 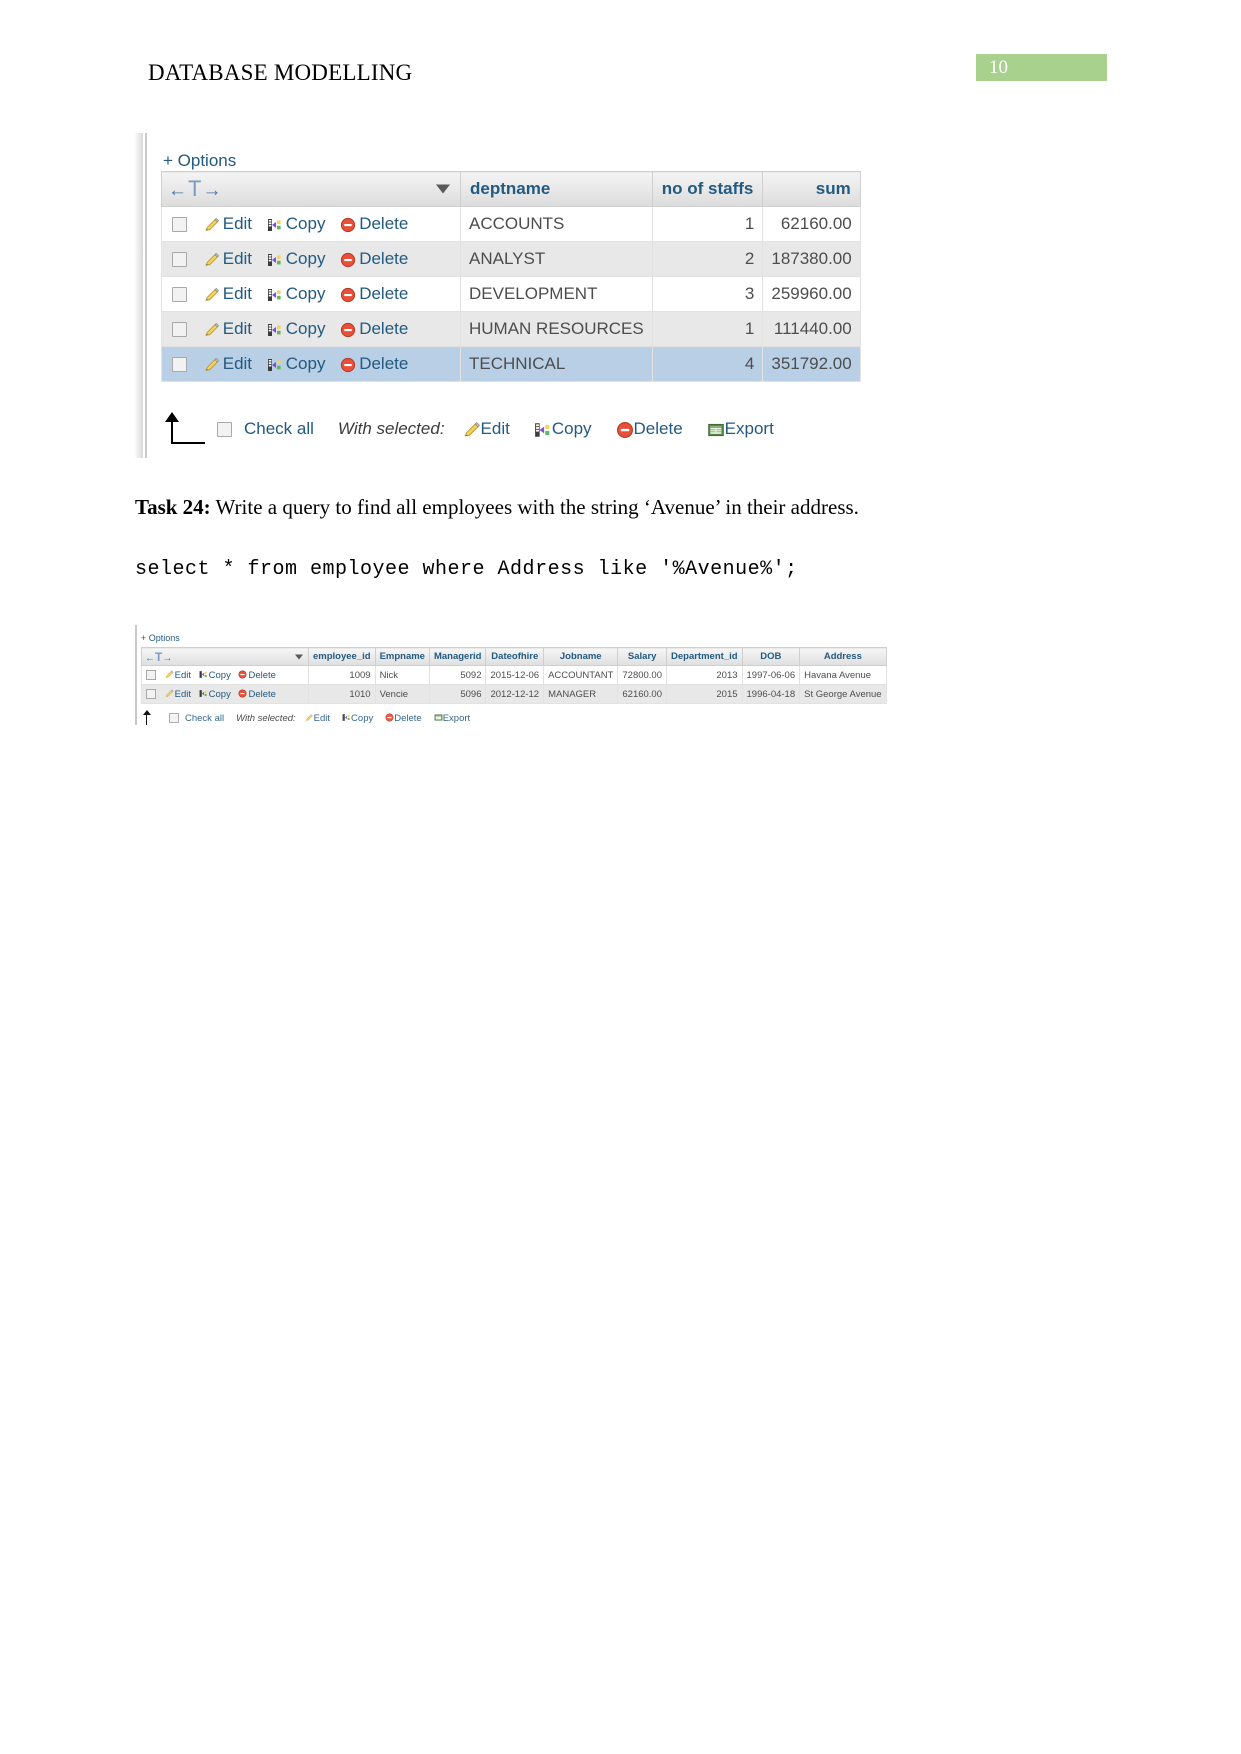 What do you see at coordinates (515, 656) in the screenshot?
I see `column-header-dateofhire: Dateofhire` at bounding box center [515, 656].